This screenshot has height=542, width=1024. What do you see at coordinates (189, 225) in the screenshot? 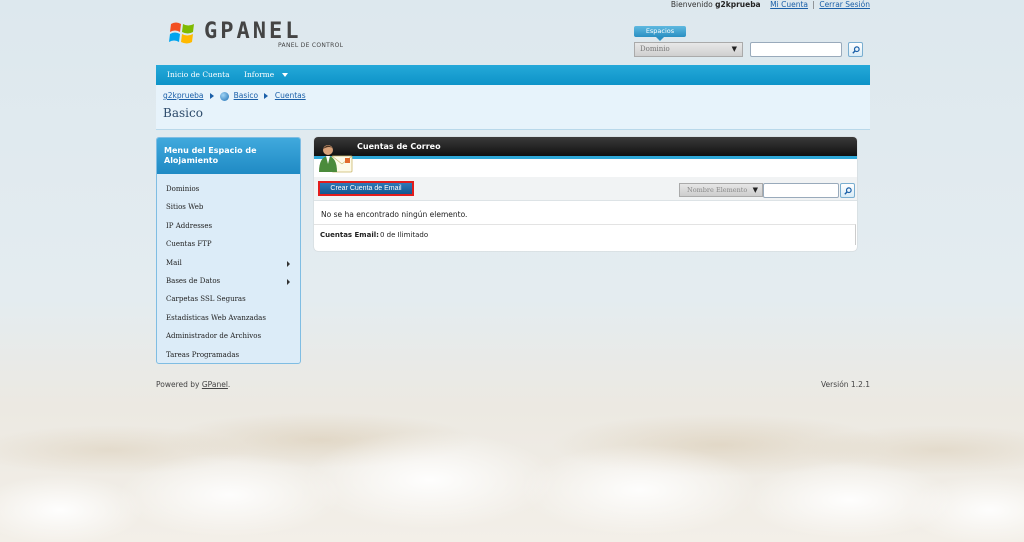
I see `sidebar-item-label: IP Addresses` at bounding box center [189, 225].